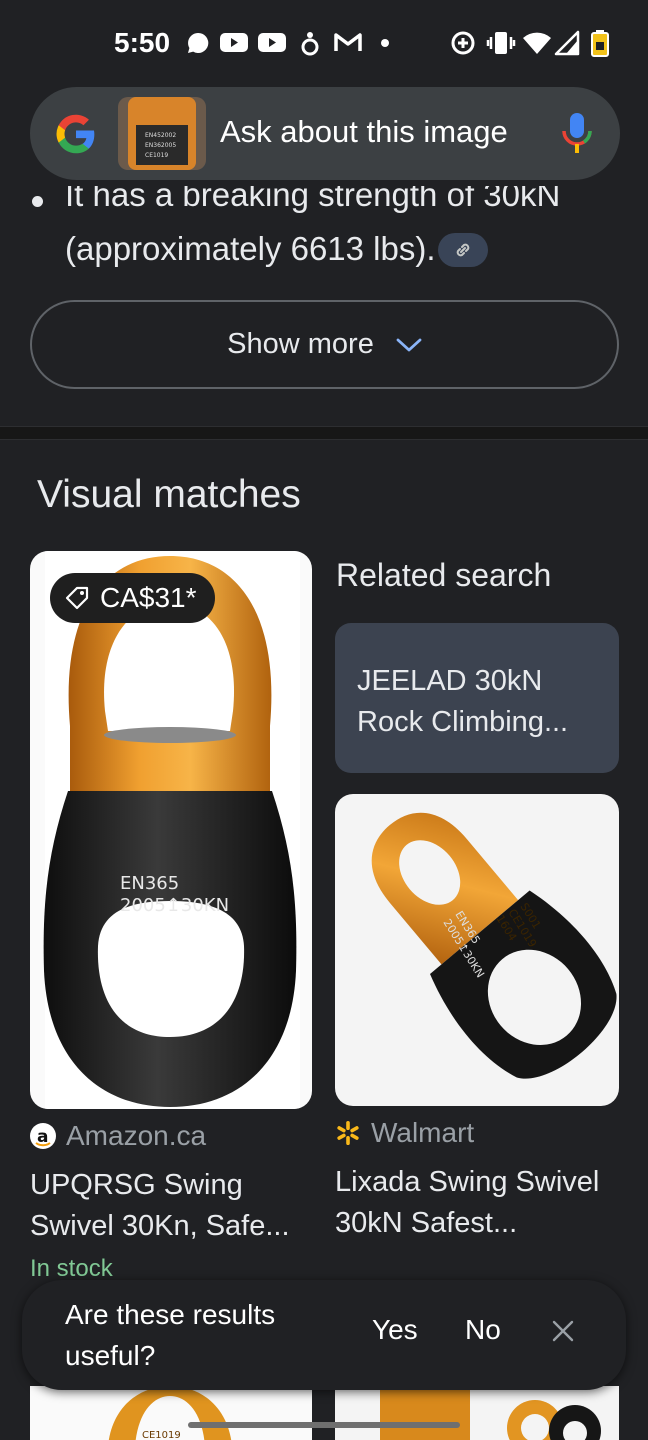 This screenshot has height=1440, width=648. What do you see at coordinates (174, 905) in the screenshot?
I see `engraving-text: 2005↥30KN` at bounding box center [174, 905].